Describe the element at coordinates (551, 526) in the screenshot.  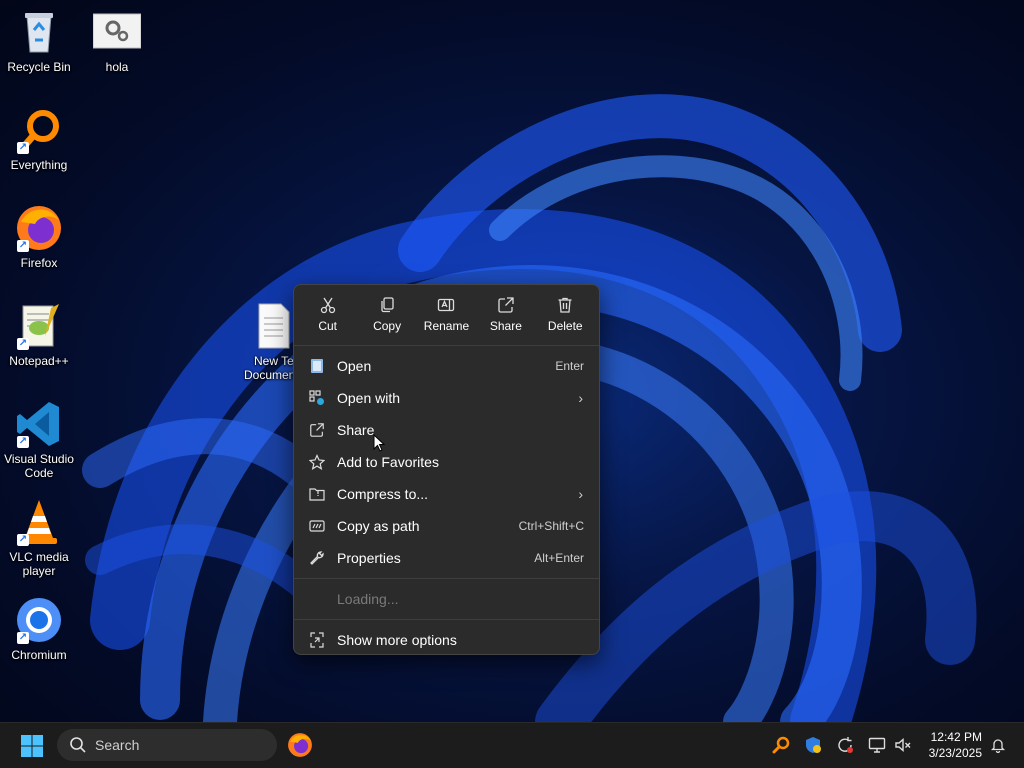
I see `menu-item-shortcut: Ctrl+Shift+C` at that location.